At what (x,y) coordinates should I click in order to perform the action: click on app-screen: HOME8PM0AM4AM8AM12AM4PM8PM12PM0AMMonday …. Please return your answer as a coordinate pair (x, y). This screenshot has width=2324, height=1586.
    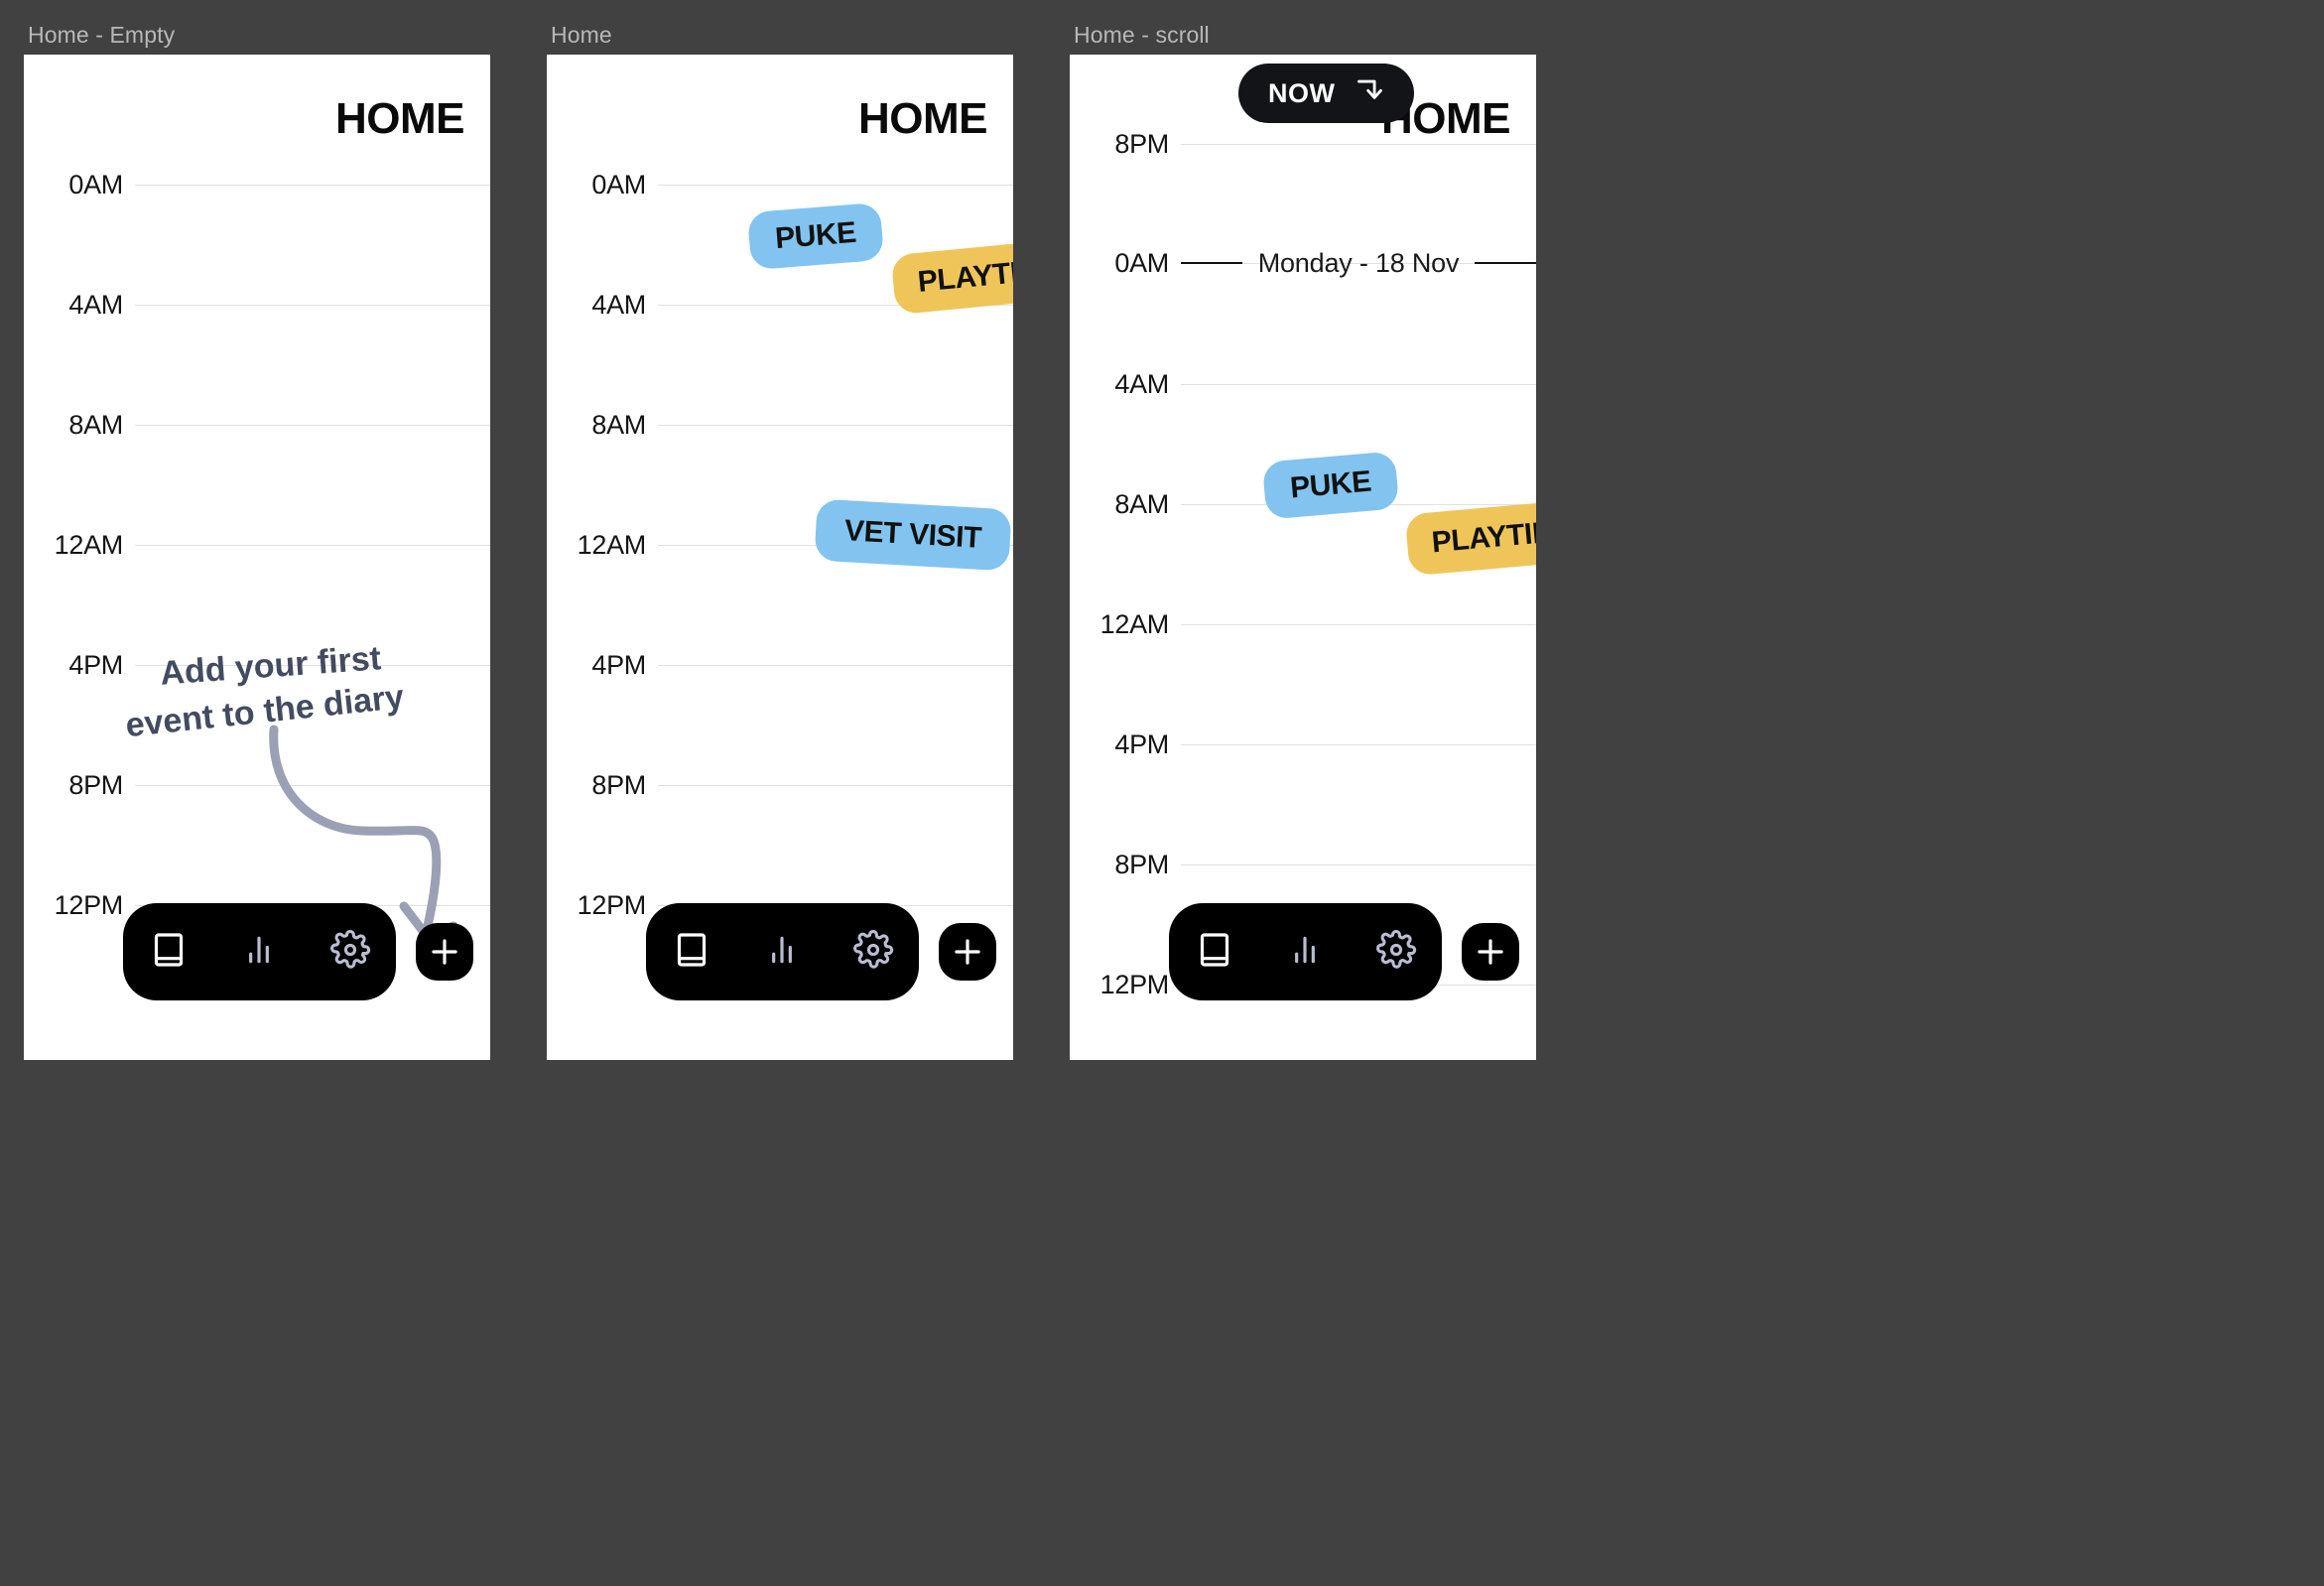
    Looking at the image, I should click on (1303, 557).